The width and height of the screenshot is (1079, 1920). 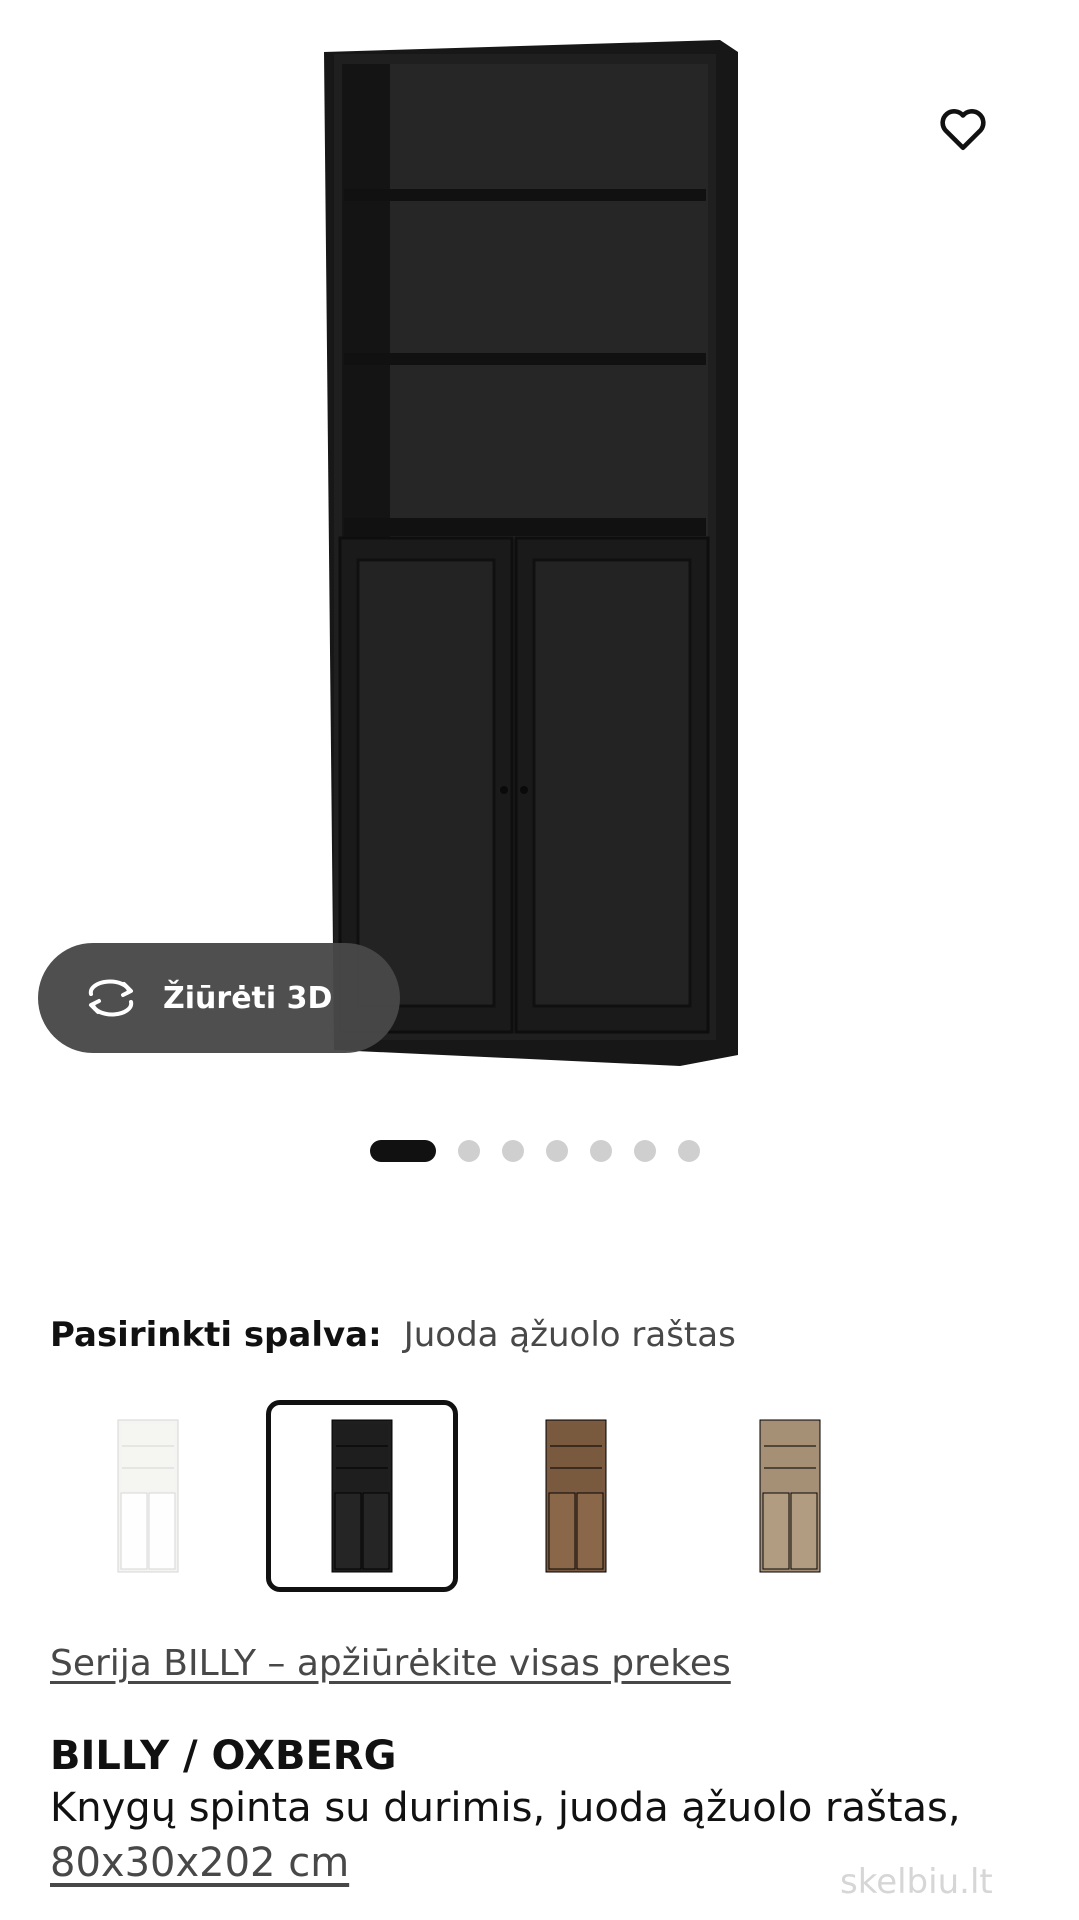 I want to click on view-3d-button: Žiūrėti 3D, so click(x=219, y=998).